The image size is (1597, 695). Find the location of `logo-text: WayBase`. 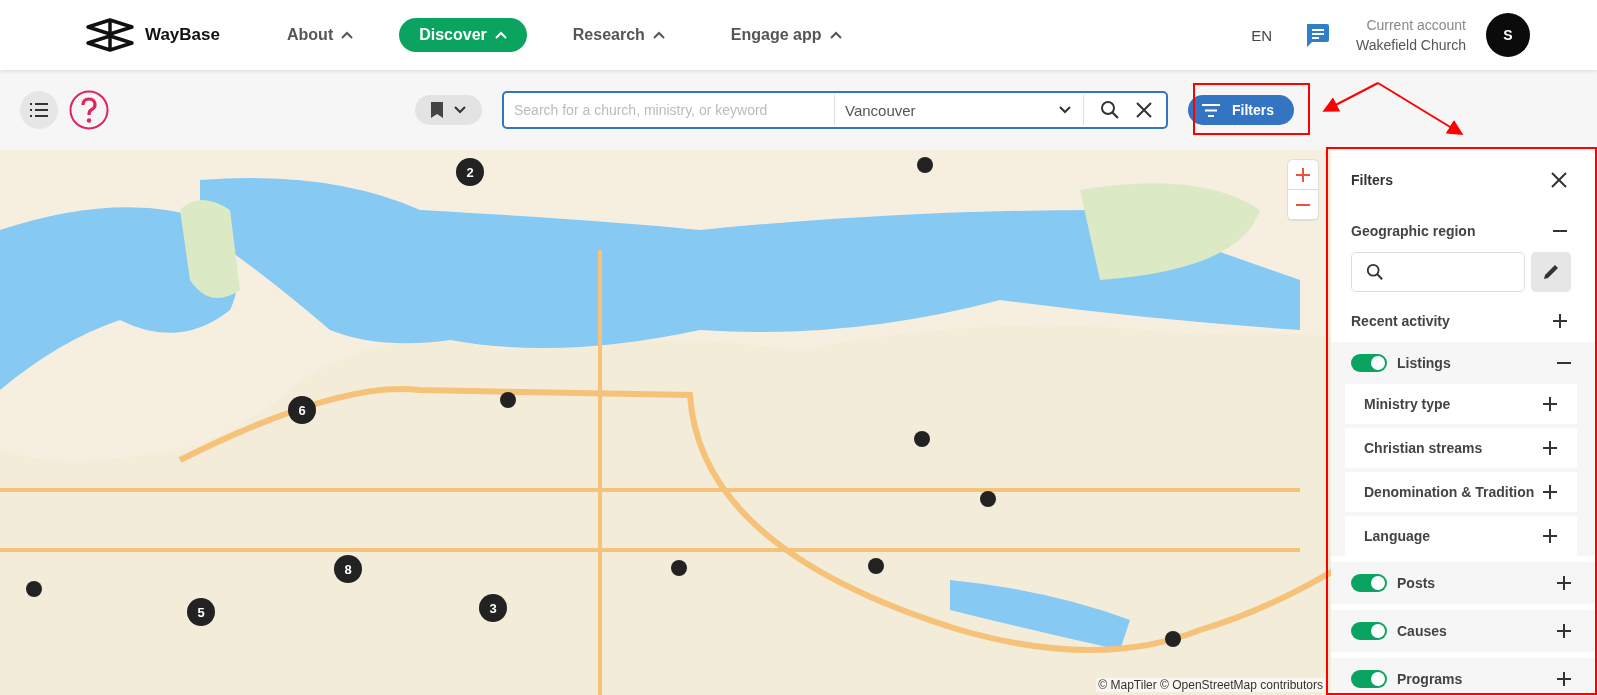

logo-text: WayBase is located at coordinates (182, 35).